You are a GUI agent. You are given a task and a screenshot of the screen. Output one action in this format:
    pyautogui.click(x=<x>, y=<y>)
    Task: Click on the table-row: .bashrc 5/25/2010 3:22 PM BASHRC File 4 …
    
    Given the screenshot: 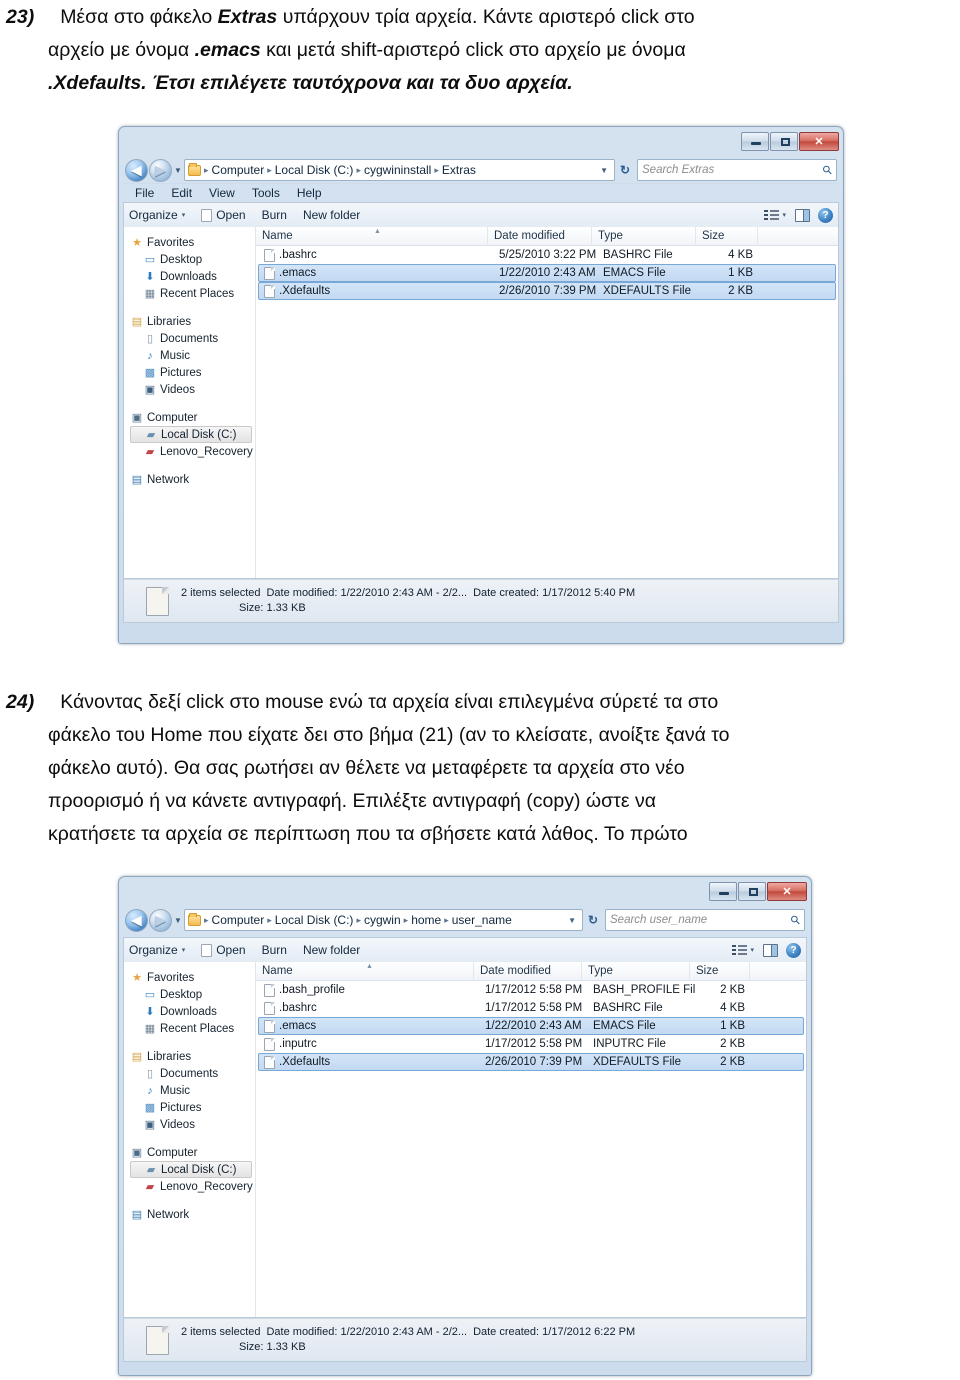 What is the action you would take?
    pyautogui.click(x=547, y=255)
    